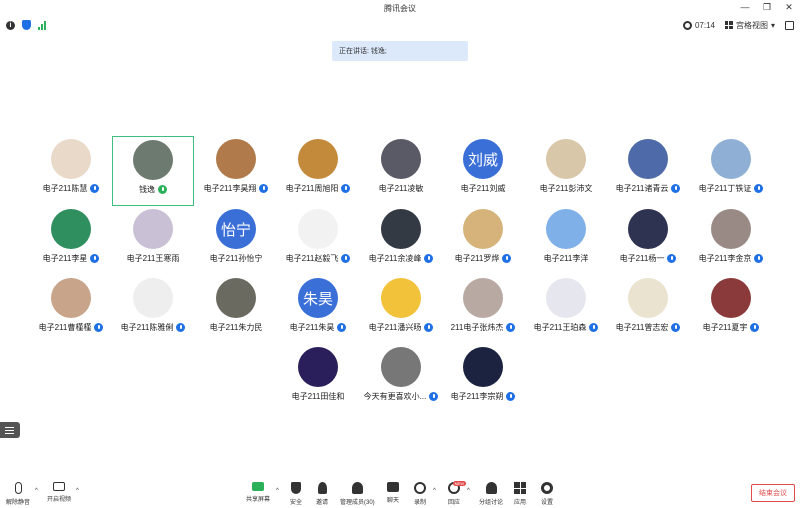 The height and width of the screenshot is (508, 800). Describe the element at coordinates (71, 241) in the screenshot. I see `participant-tile: 电子211李星` at that location.